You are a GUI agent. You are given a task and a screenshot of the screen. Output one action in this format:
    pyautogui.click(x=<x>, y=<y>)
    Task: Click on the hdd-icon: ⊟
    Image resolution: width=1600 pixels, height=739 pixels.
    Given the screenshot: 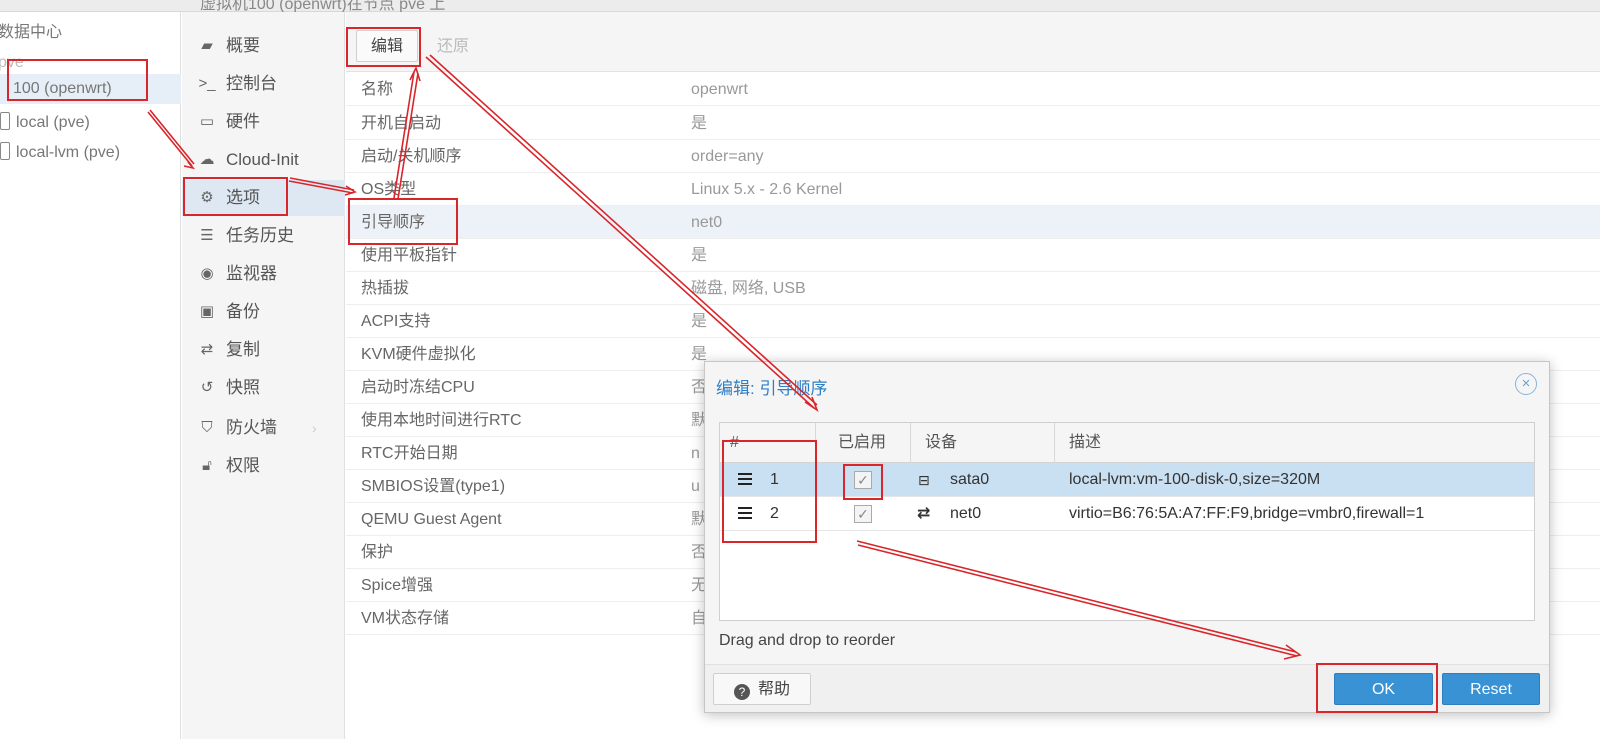 What is the action you would take?
    pyautogui.click(x=924, y=480)
    